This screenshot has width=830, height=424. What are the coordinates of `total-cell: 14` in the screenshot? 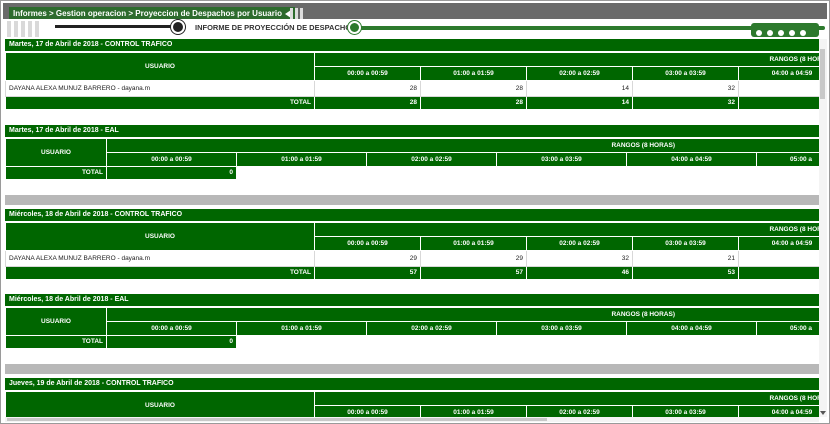 It's located at (579, 103).